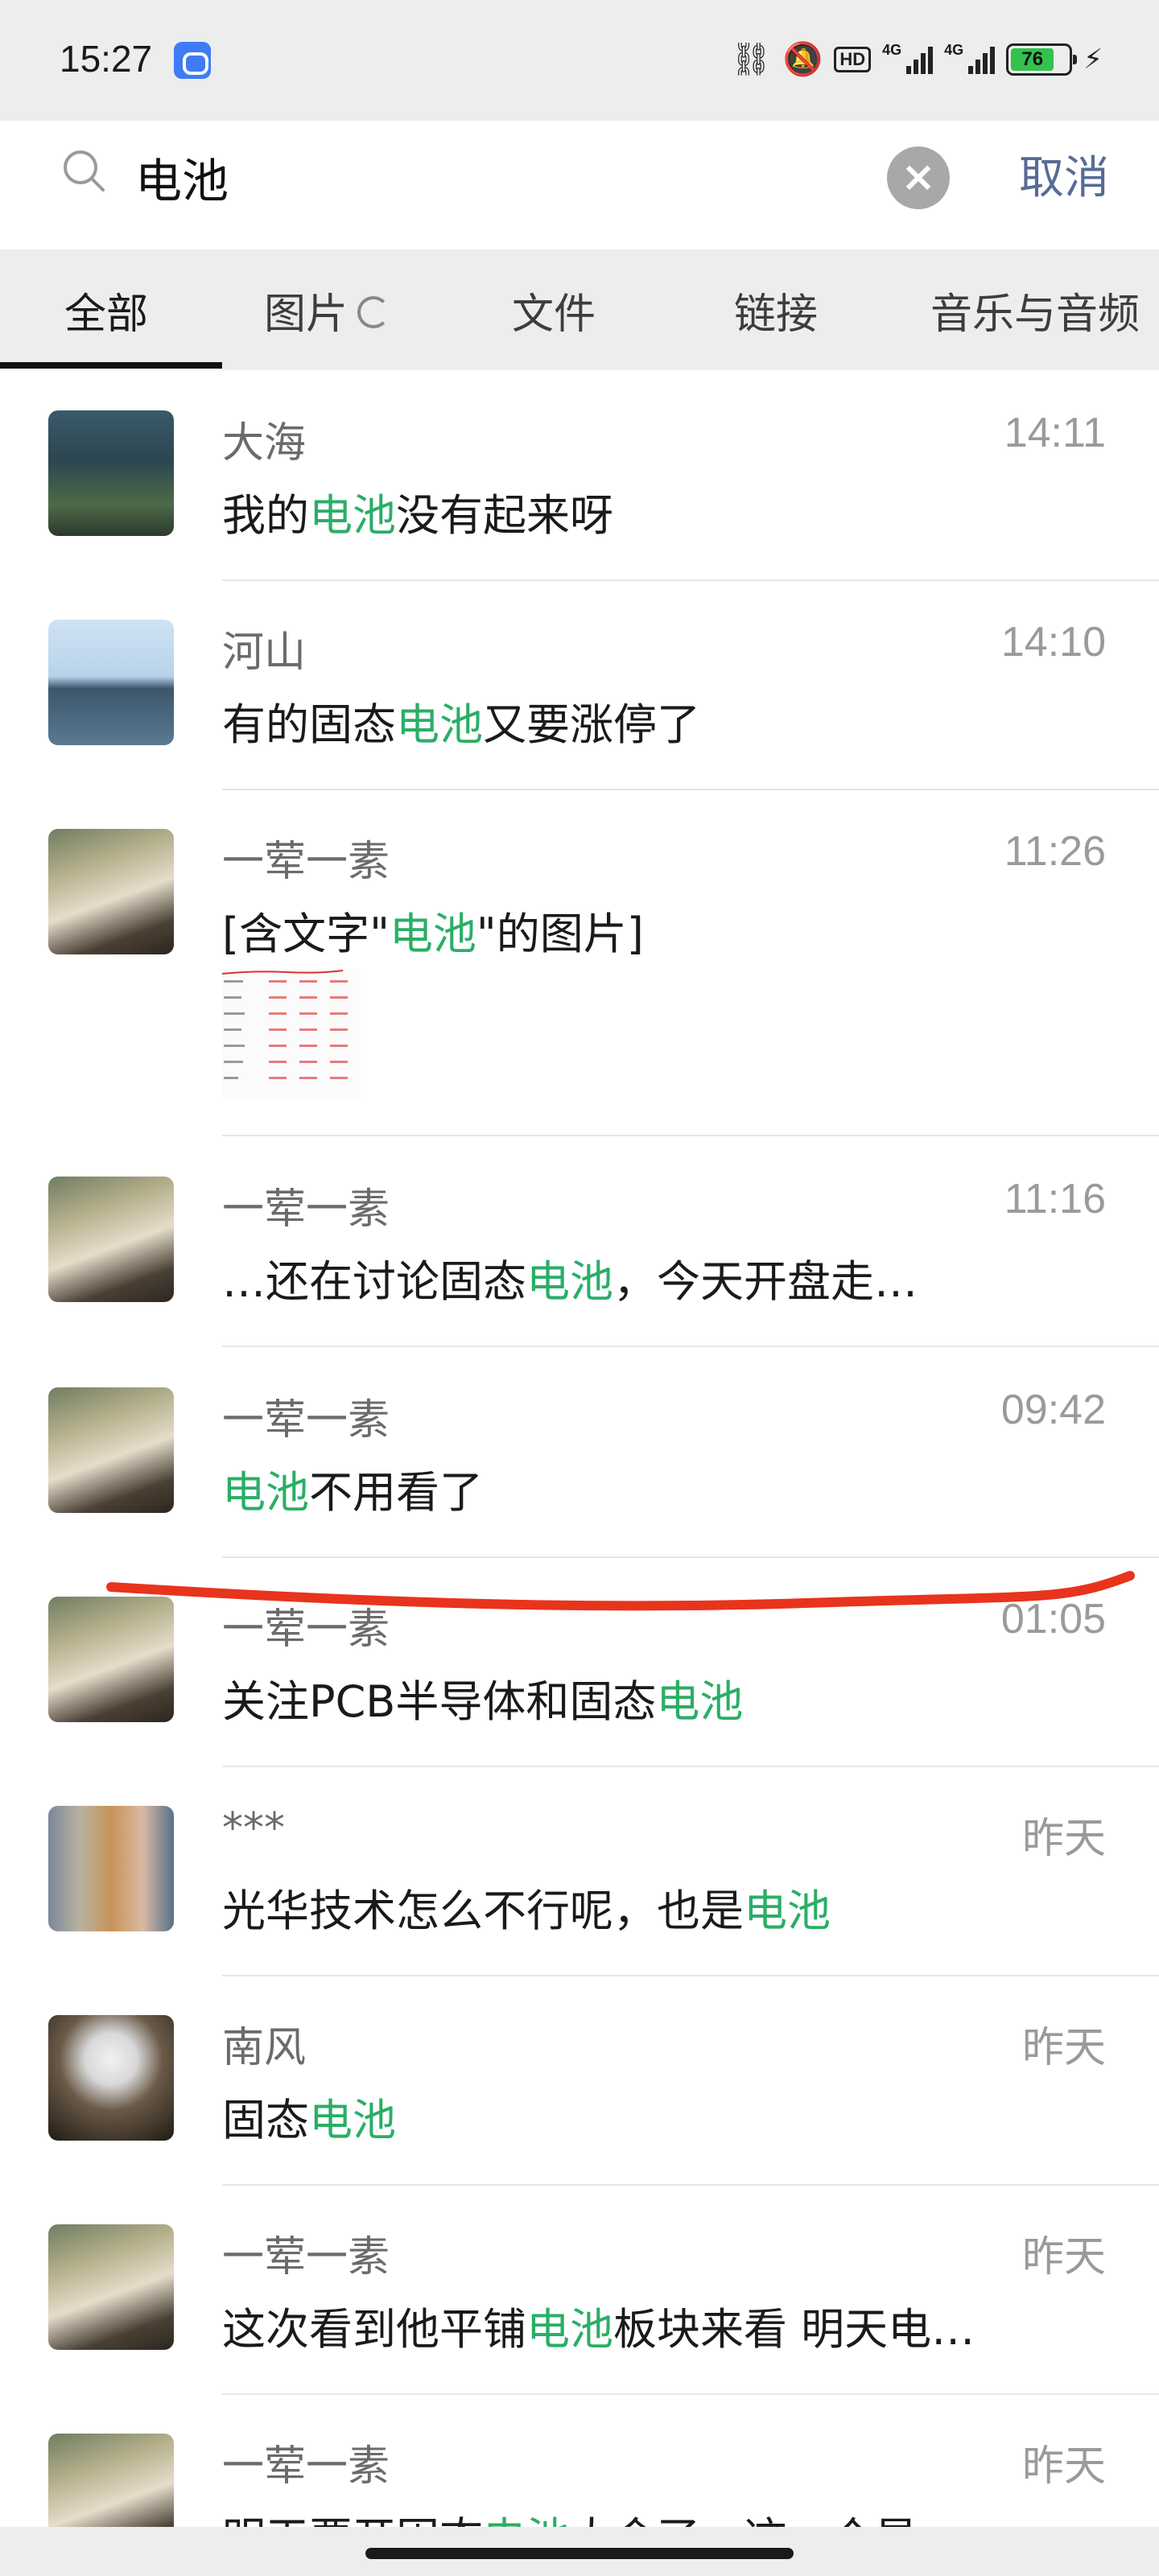 Image resolution: width=1159 pixels, height=2576 pixels. Describe the element at coordinates (751, 59) in the screenshot. I see `link-icon: ⛓` at that location.